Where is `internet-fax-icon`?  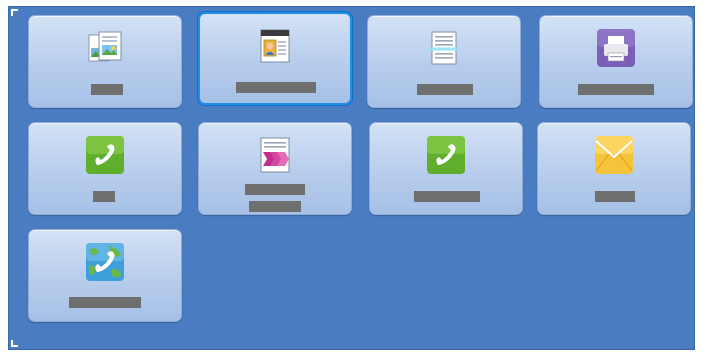
internet-fax-icon is located at coordinates (105, 262).